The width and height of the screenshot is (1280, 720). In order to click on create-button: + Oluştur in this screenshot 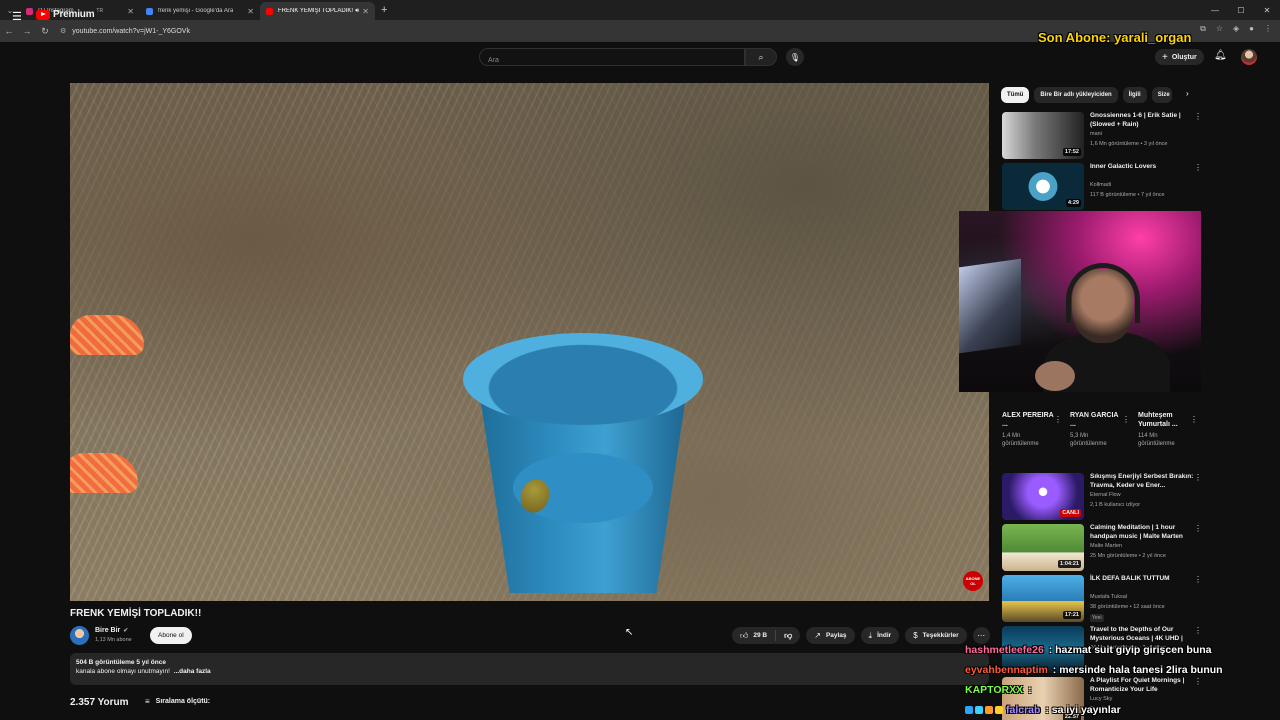, I will do `click(1179, 57)`.